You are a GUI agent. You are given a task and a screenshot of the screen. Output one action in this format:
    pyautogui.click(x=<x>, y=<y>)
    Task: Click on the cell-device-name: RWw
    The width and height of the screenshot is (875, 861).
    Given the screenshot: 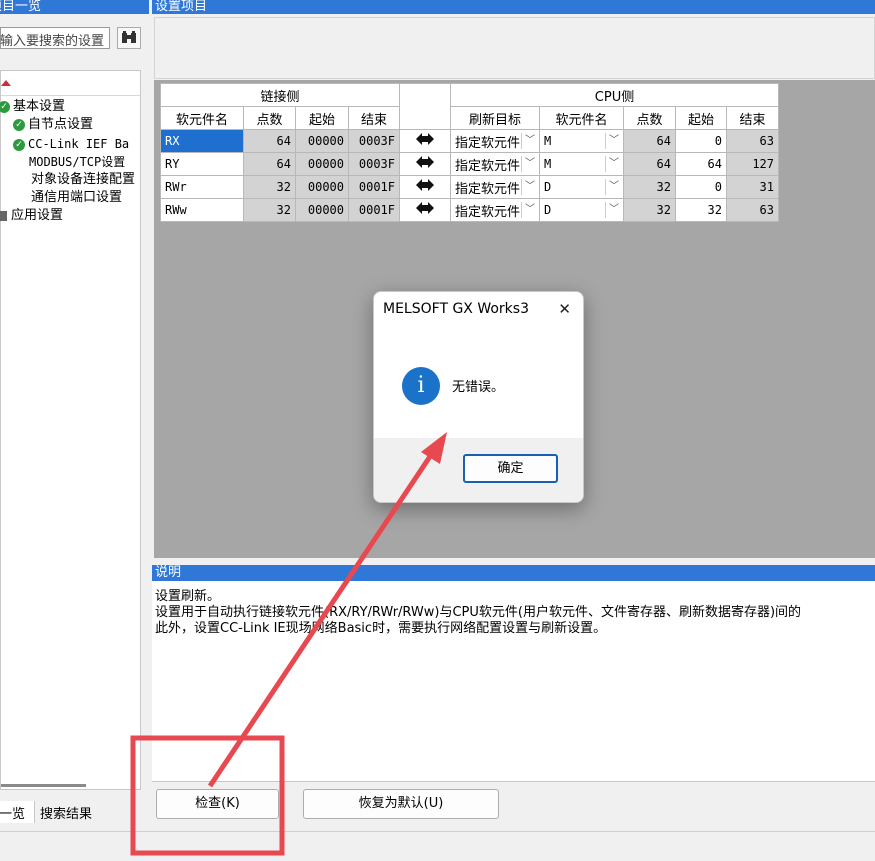 What is the action you would take?
    pyautogui.click(x=202, y=210)
    